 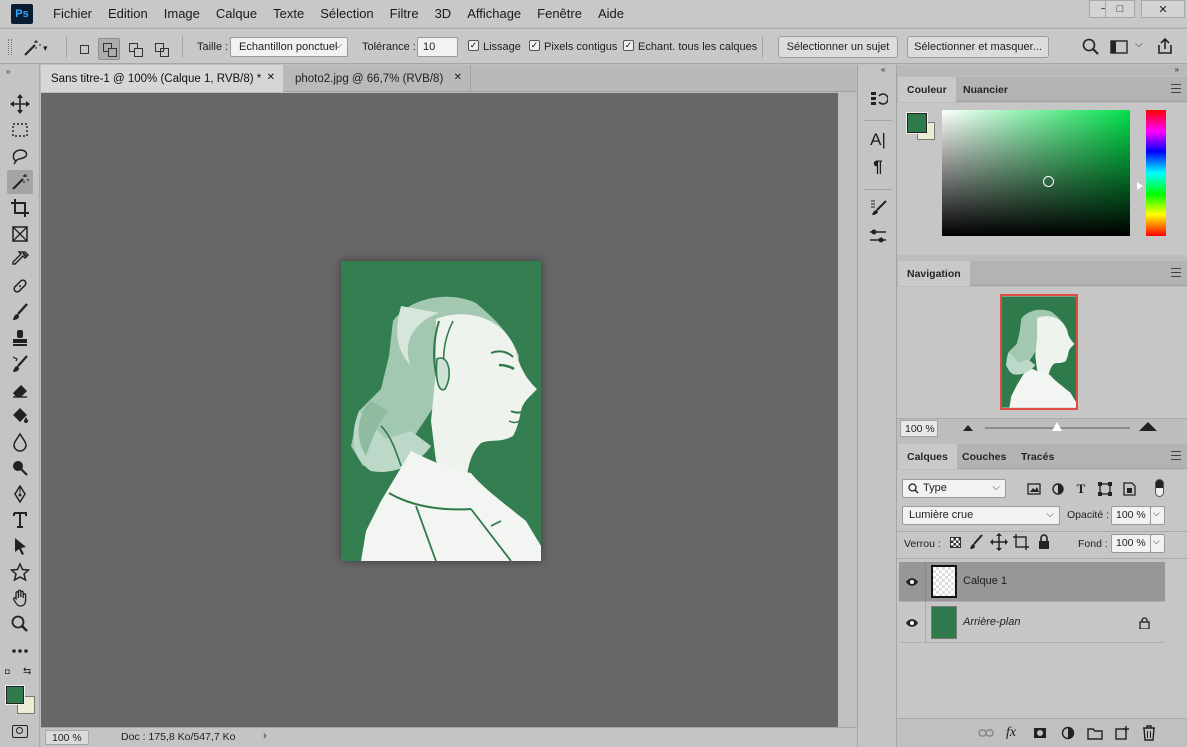 I want to click on close-button: ✕, so click(x=1163, y=9).